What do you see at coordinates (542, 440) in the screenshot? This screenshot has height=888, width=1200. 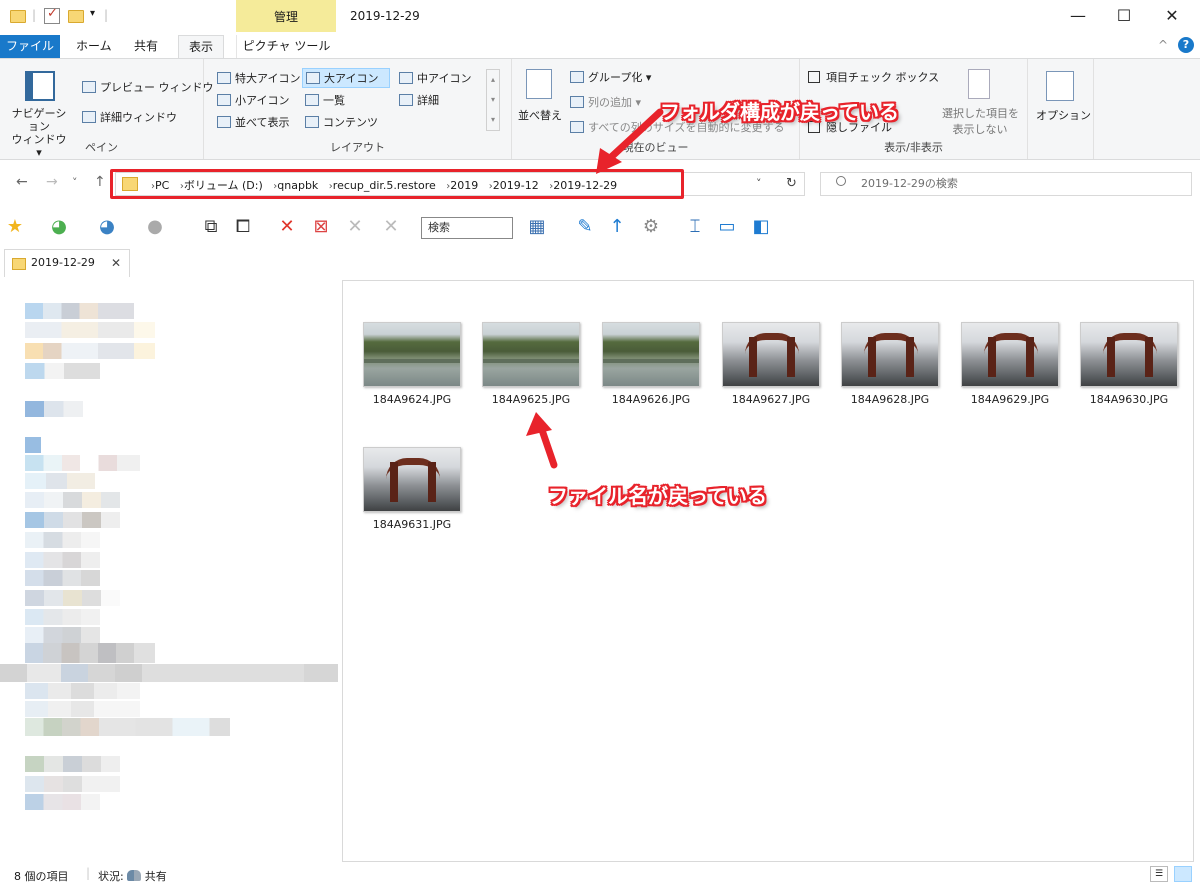 I see `annotation-arrow-filename` at bounding box center [542, 440].